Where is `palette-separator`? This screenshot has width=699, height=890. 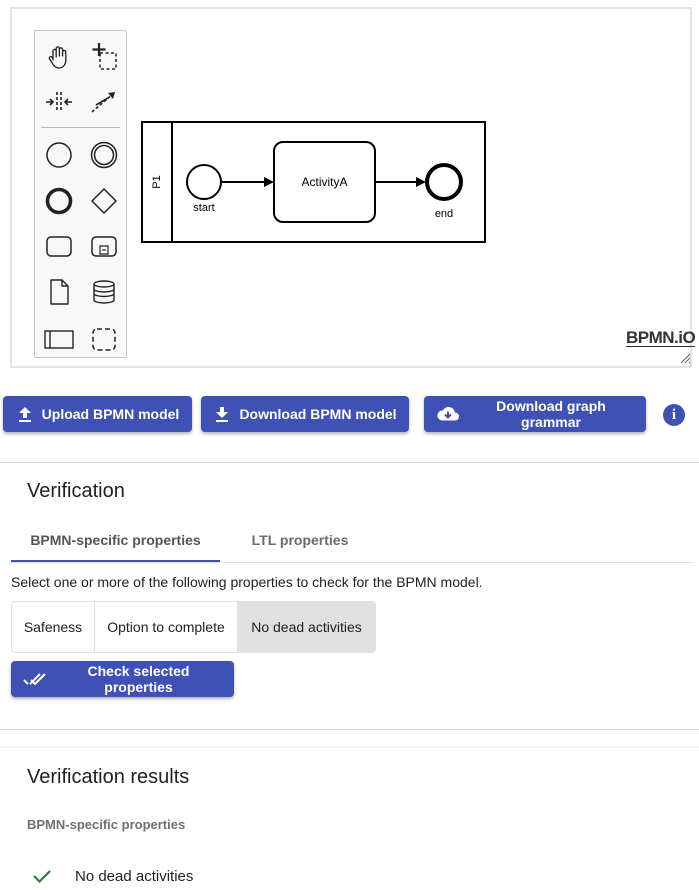
palette-separator is located at coordinates (80, 127).